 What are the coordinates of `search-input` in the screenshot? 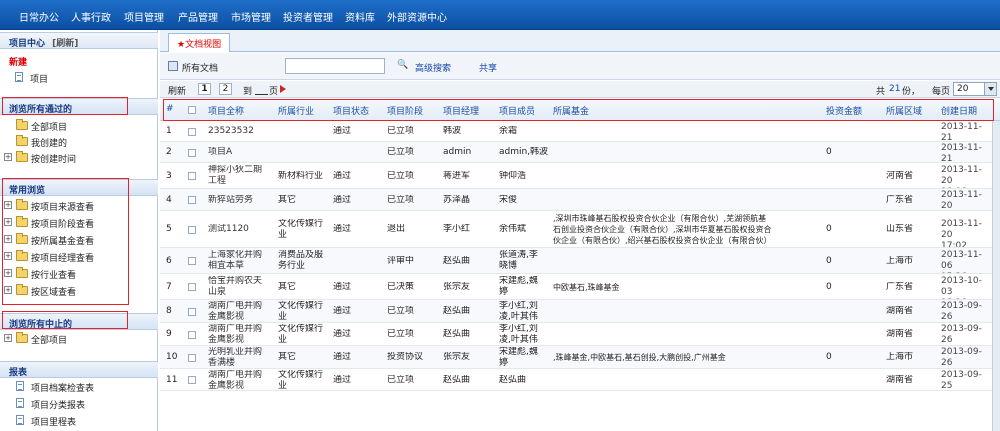 It's located at (335, 66).